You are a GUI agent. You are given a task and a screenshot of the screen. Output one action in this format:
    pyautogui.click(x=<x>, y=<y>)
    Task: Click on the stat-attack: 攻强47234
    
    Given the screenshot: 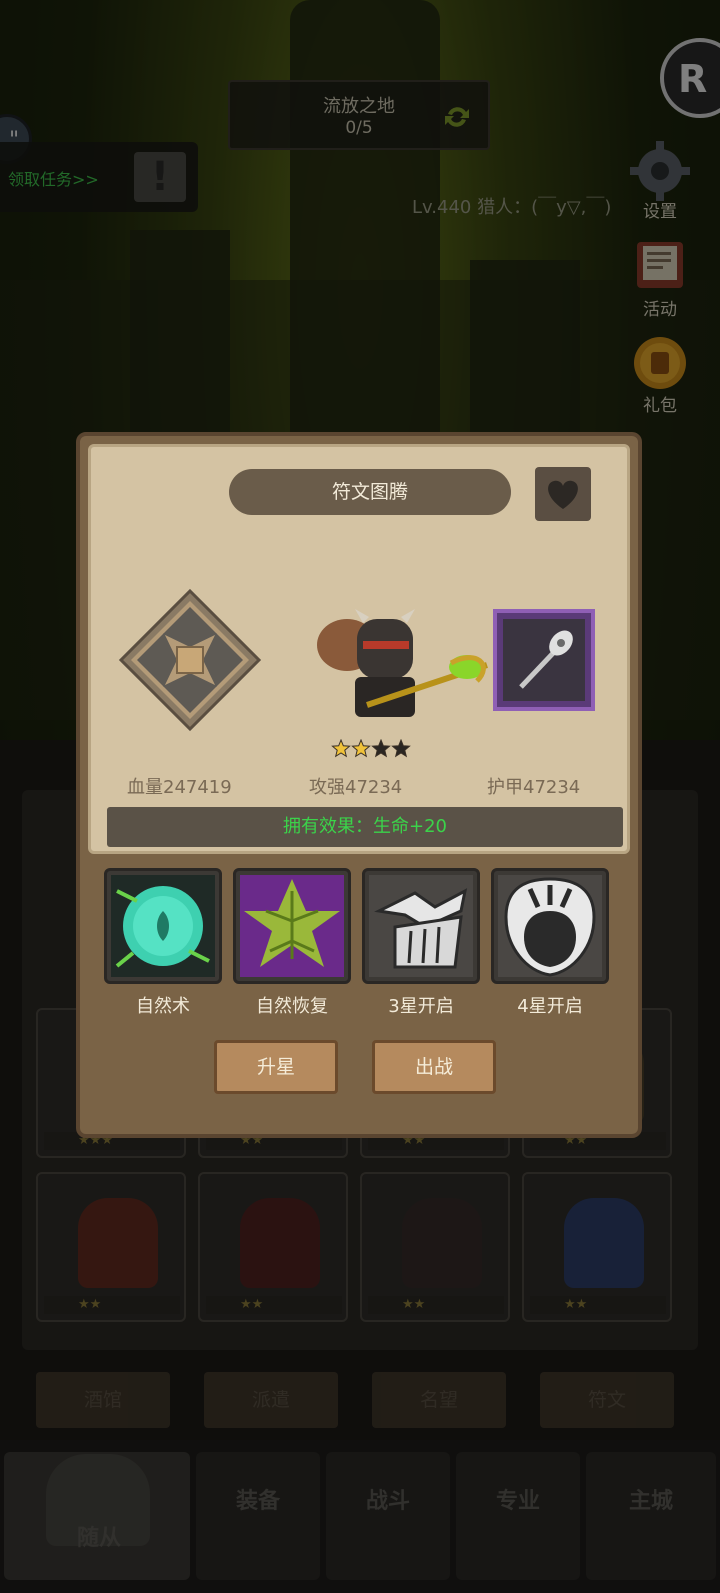 What is the action you would take?
    pyautogui.click(x=356, y=787)
    